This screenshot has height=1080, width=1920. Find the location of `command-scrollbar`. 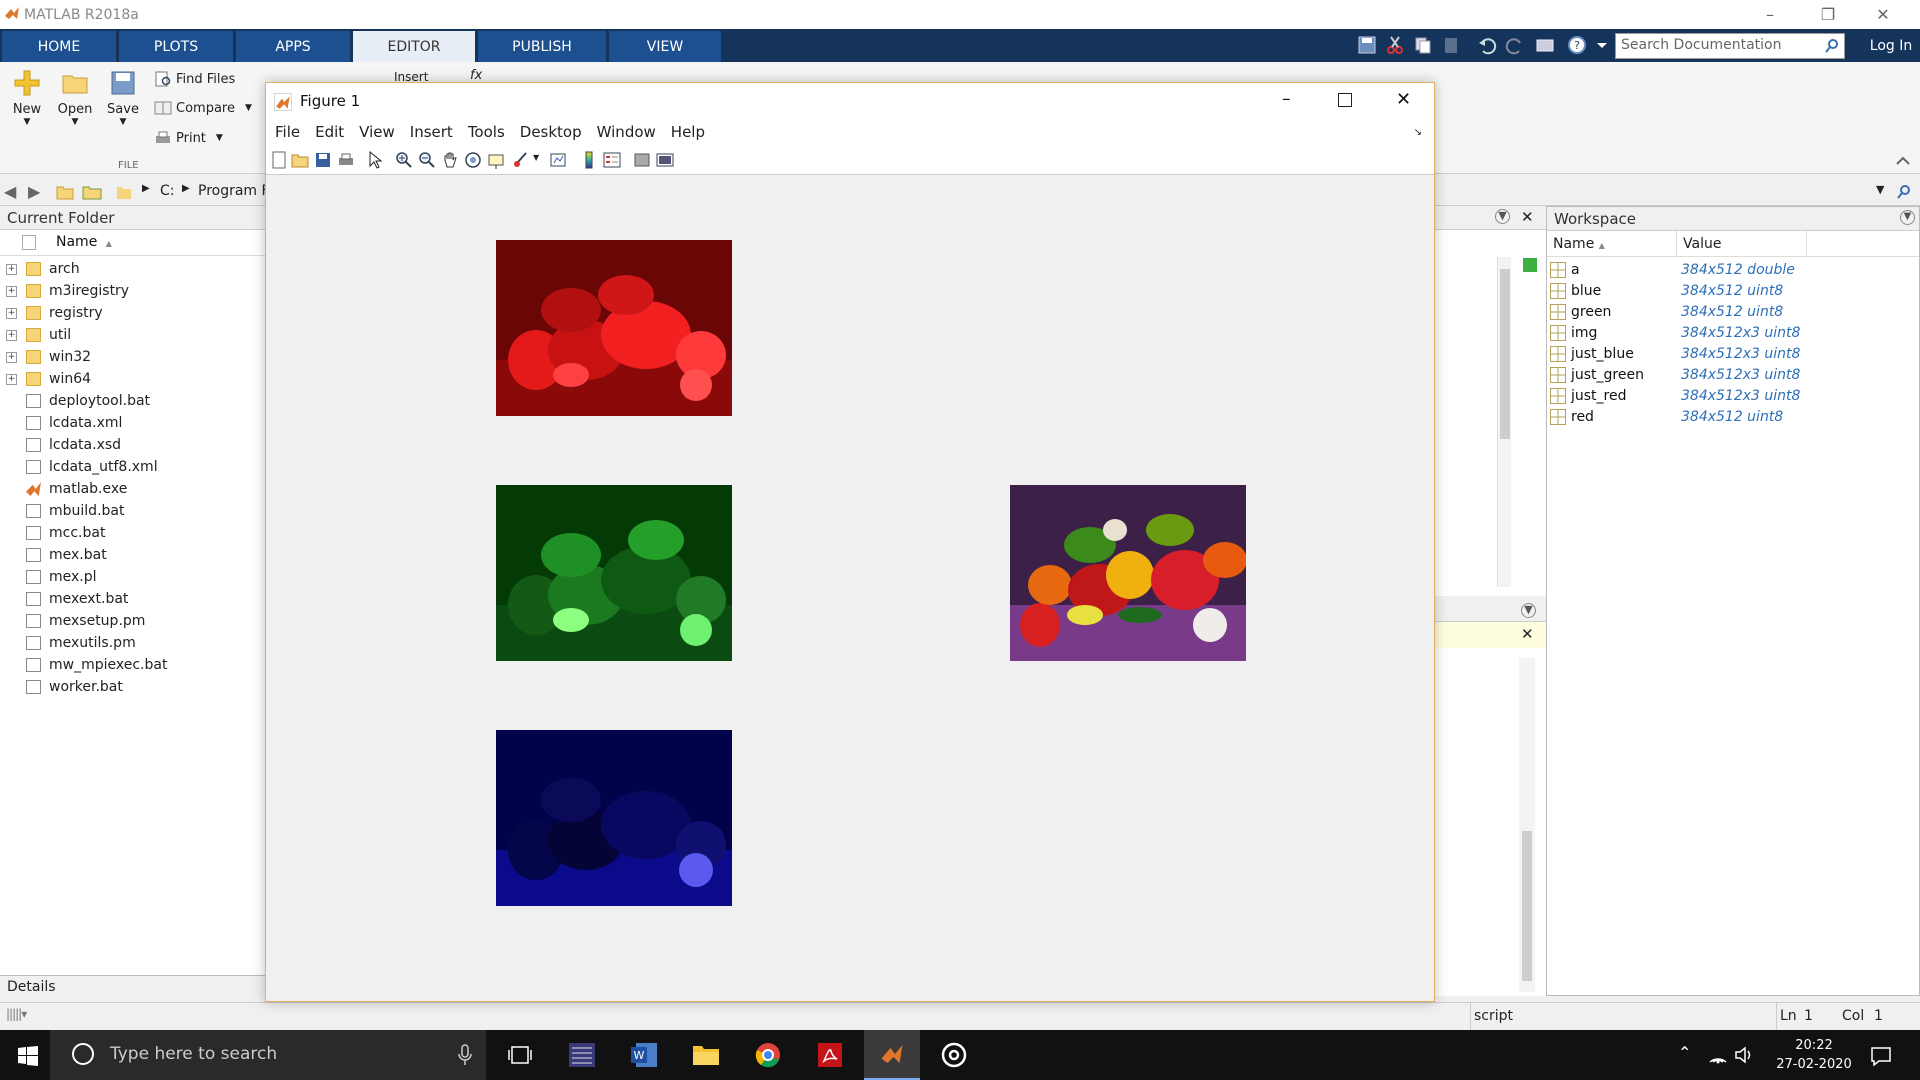

command-scrollbar is located at coordinates (1527, 825).